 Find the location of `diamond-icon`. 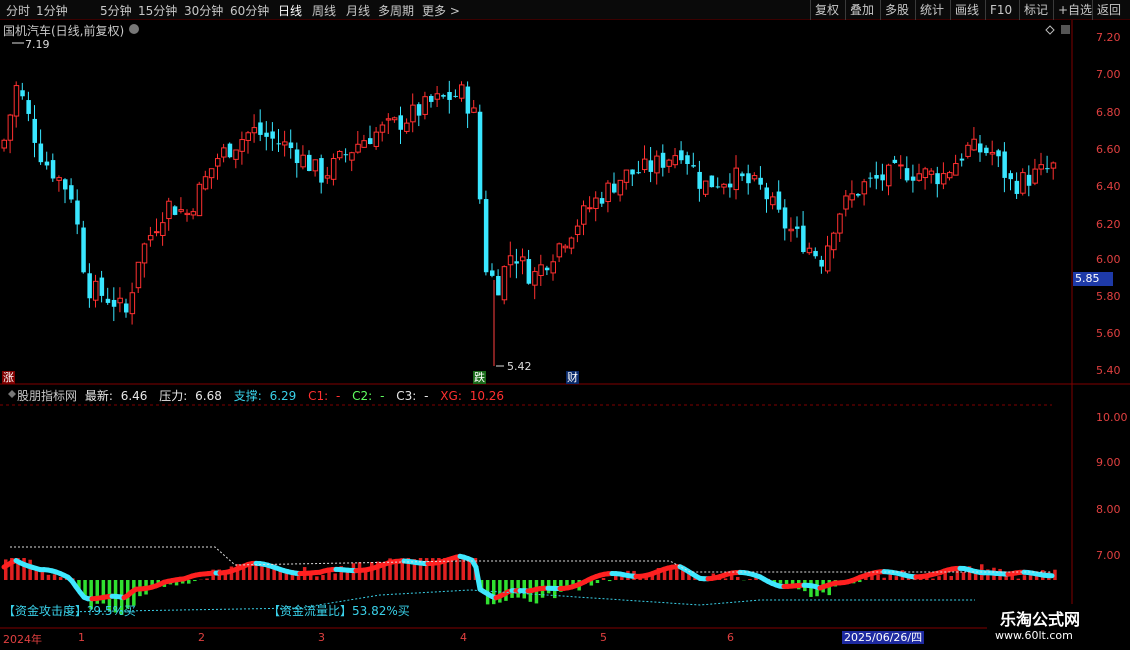

diamond-icon is located at coordinates (1050, 30).